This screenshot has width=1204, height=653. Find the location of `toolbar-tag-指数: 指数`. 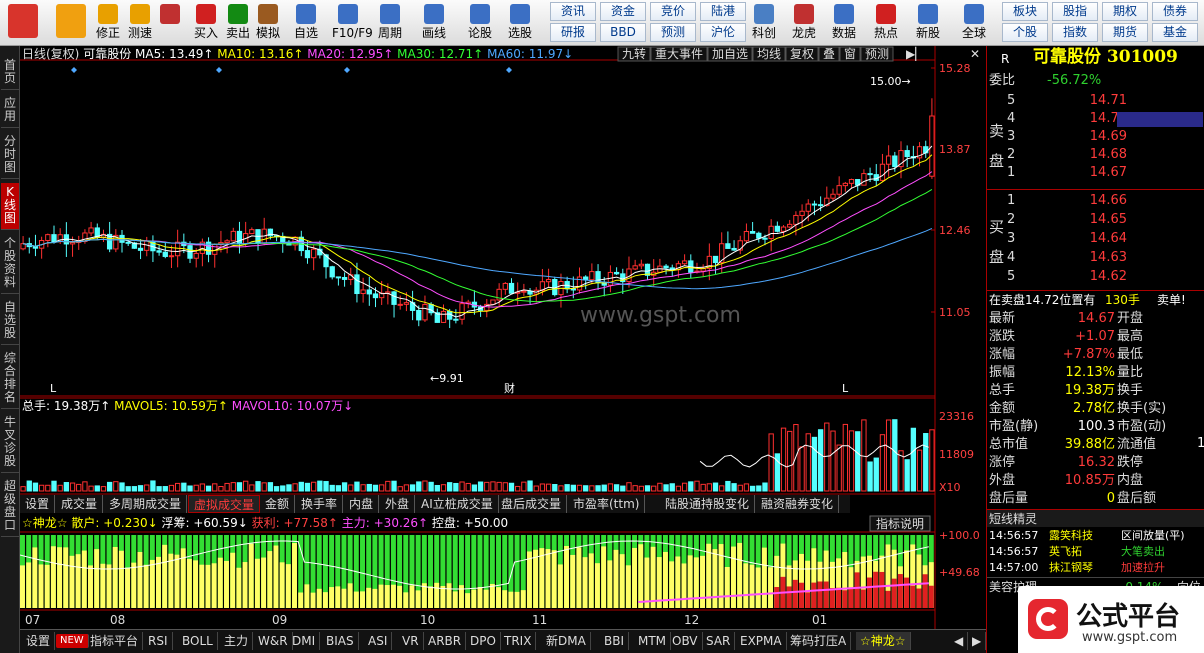

toolbar-tag-指数: 指数 is located at coordinates (1075, 32).